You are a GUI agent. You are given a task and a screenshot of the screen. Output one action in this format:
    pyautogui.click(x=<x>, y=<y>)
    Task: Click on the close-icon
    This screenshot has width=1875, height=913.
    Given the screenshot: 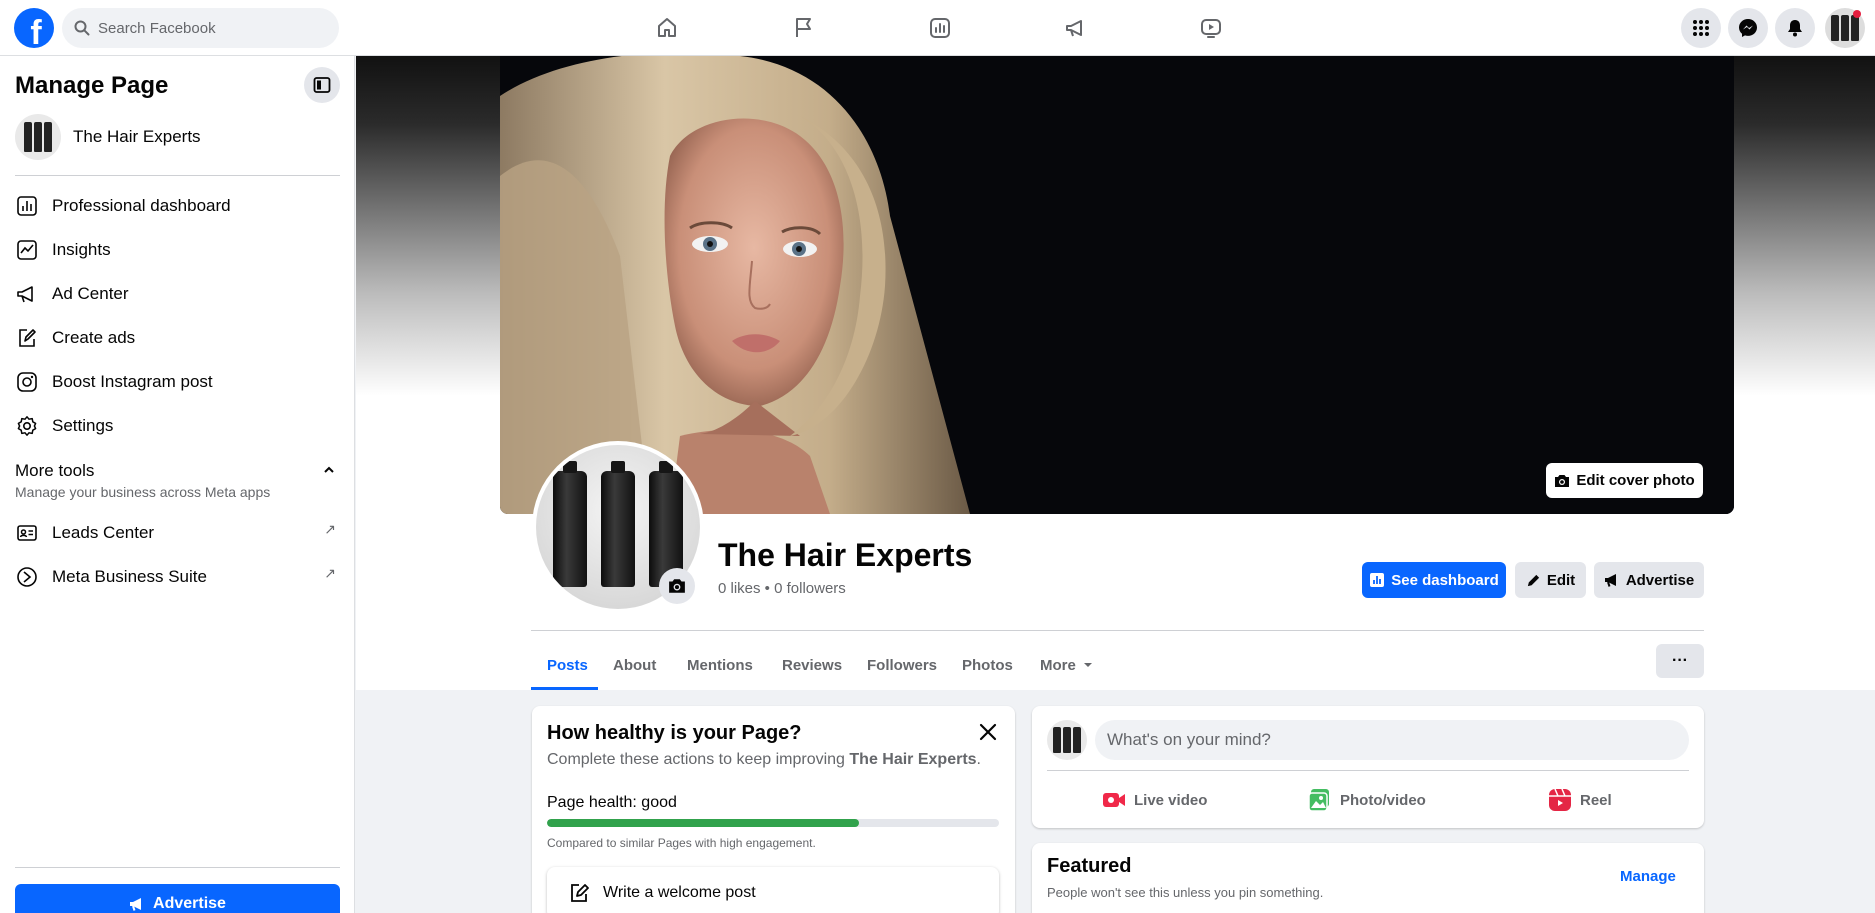 What is the action you would take?
    pyautogui.click(x=988, y=732)
    